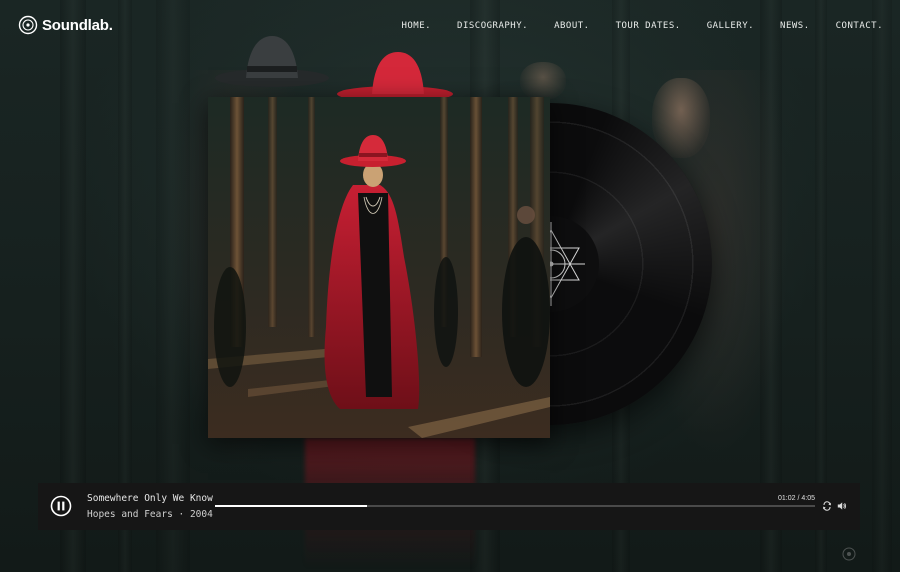 Image resolution: width=900 pixels, height=572 pixels. Describe the element at coordinates (395, 77) in the screenshot. I see `red-hat` at that location.